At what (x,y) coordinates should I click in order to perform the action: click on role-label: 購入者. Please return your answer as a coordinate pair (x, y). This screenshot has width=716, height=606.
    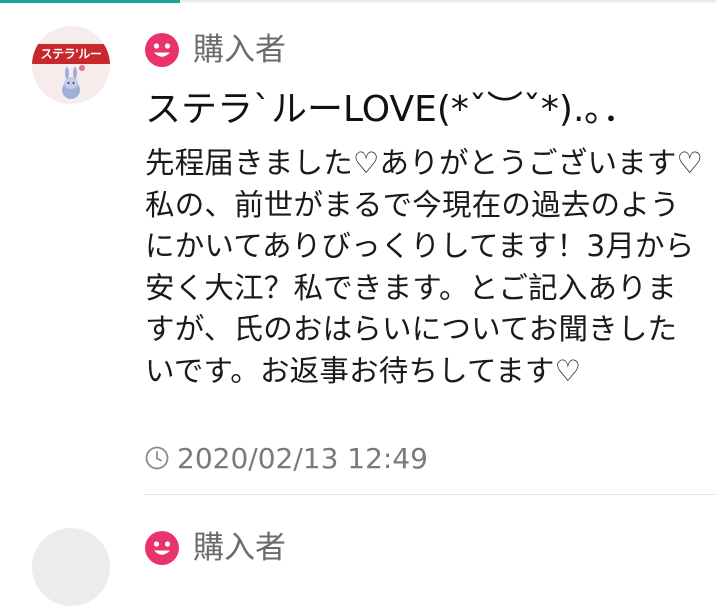
    Looking at the image, I should click on (239, 548).